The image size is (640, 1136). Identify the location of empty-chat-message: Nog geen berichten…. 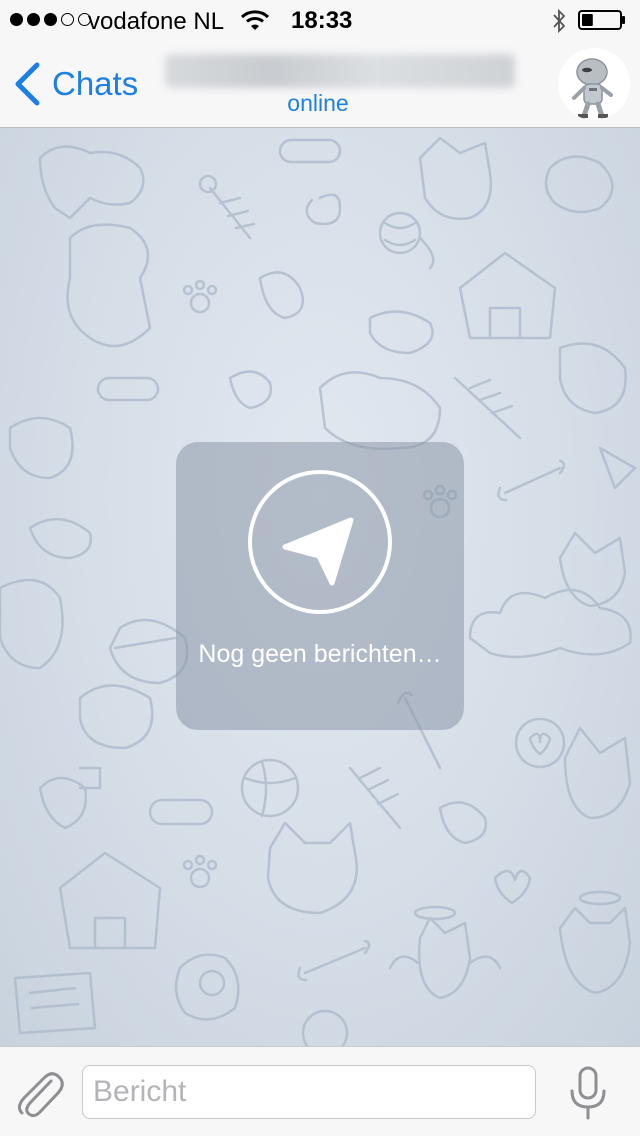
(320, 654).